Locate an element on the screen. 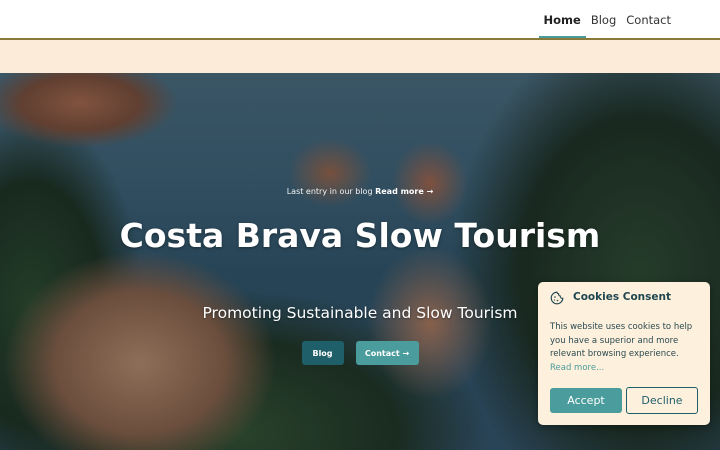 This screenshot has height=450, width=720. decline-button: Decline is located at coordinates (662, 400).